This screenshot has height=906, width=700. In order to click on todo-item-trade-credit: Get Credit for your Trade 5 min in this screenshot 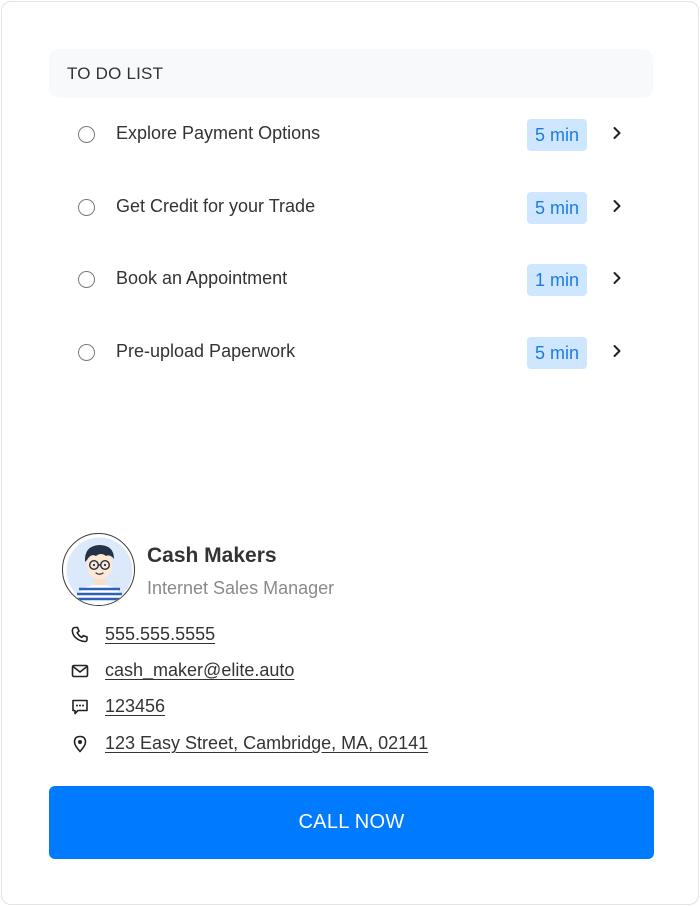, I will do `click(351, 207)`.